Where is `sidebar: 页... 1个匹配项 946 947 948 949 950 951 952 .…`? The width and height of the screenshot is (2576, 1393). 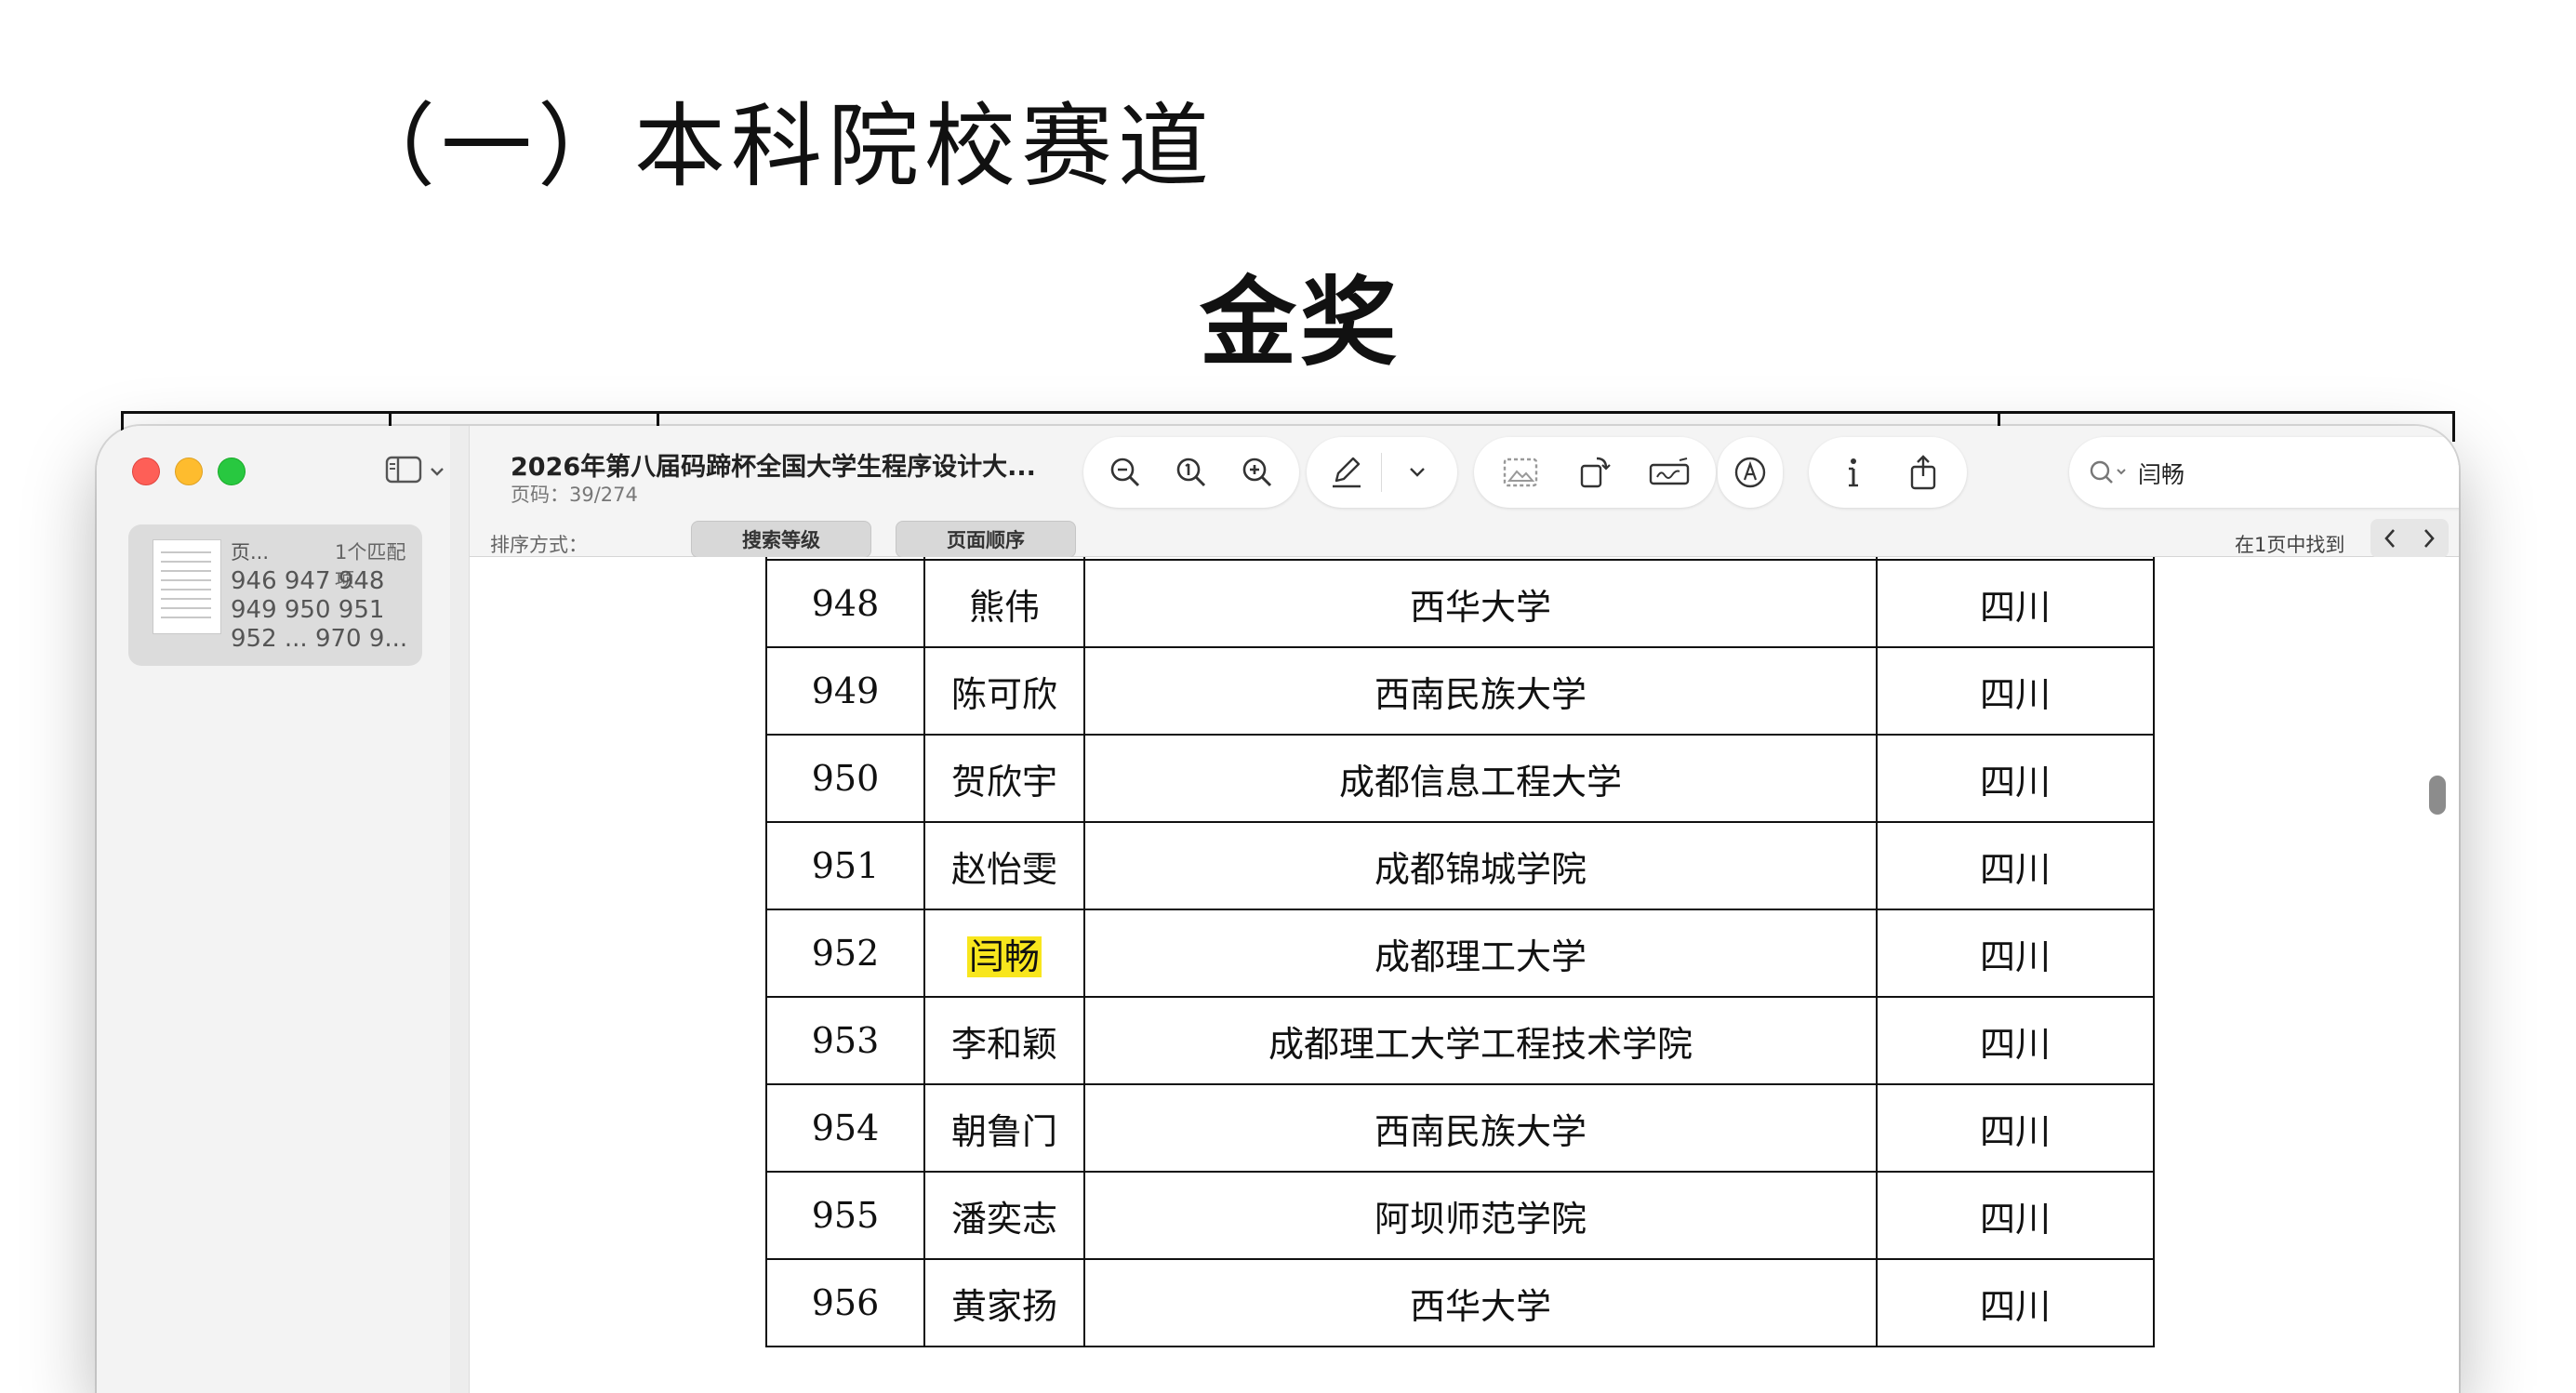 sidebar: 页... 1个匹配项 946 947 948 949 950 951 952 .… is located at coordinates (283, 909).